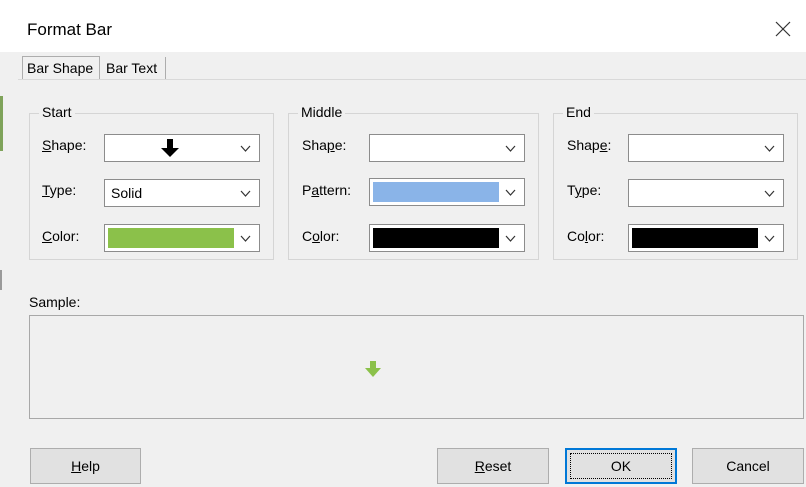  What do you see at coordinates (171, 238) in the screenshot?
I see `start-color-swatch` at bounding box center [171, 238].